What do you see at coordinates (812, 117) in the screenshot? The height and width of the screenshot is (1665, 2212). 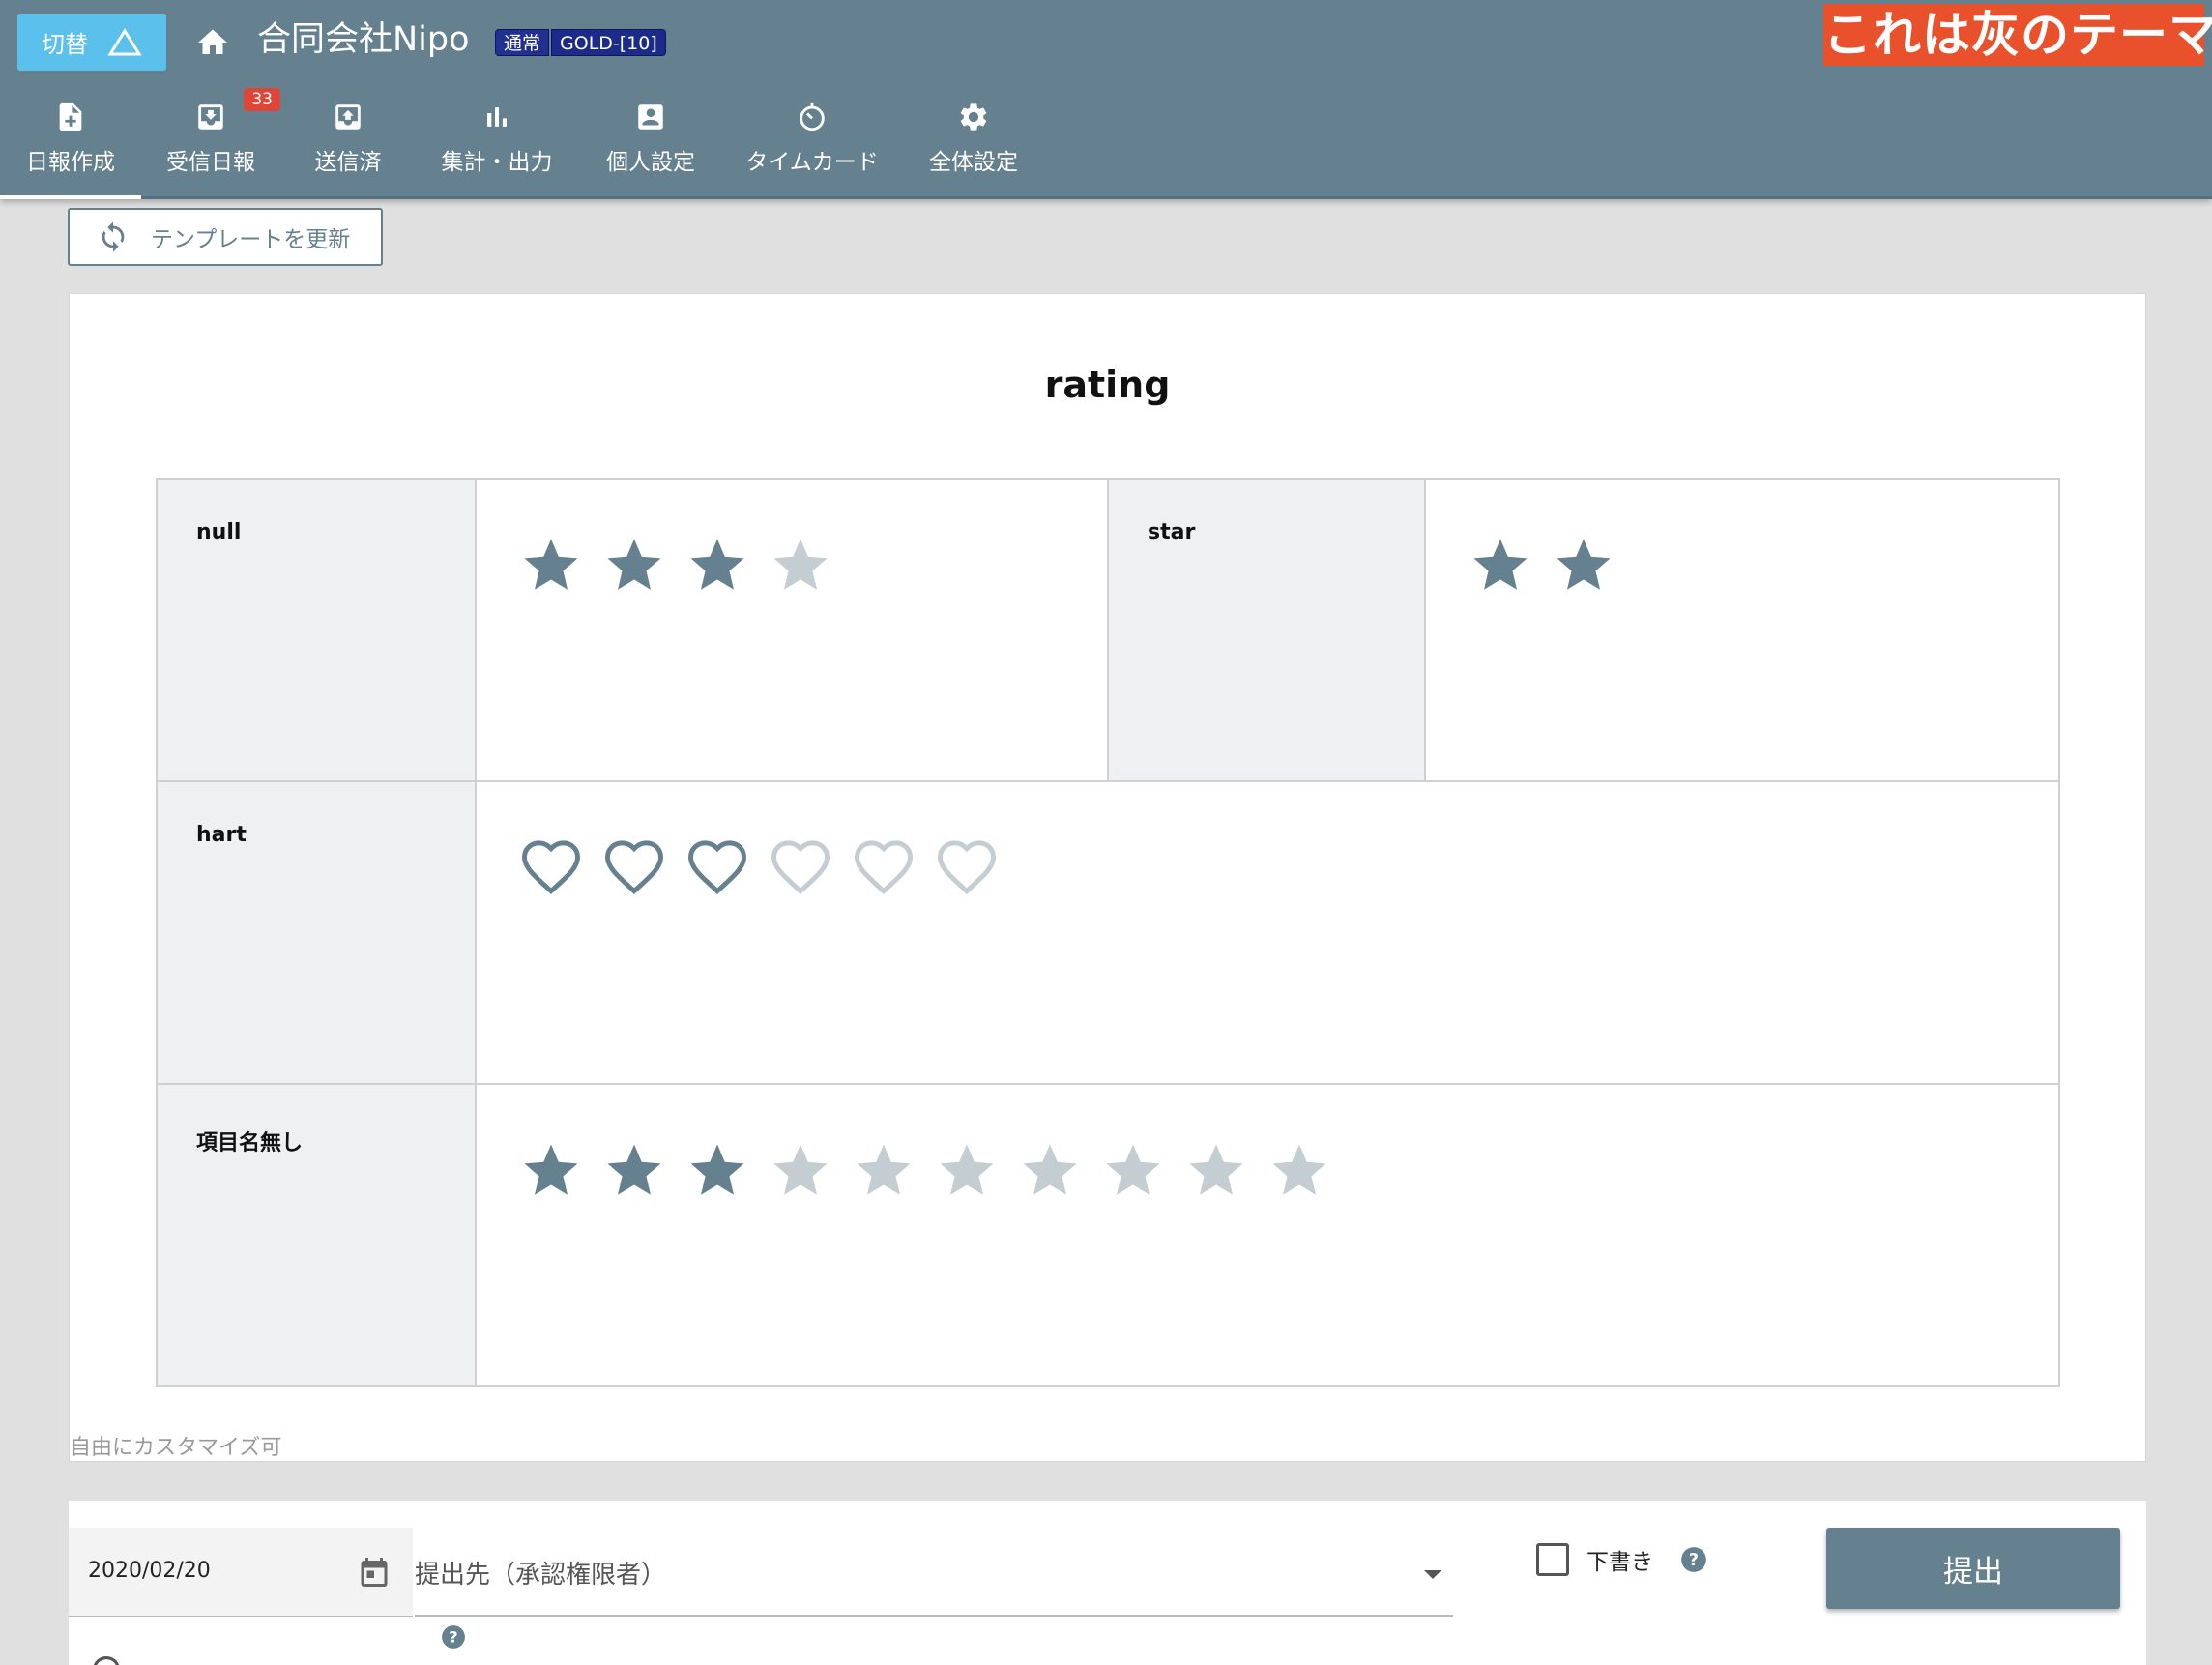 I see `timer-icon` at bounding box center [812, 117].